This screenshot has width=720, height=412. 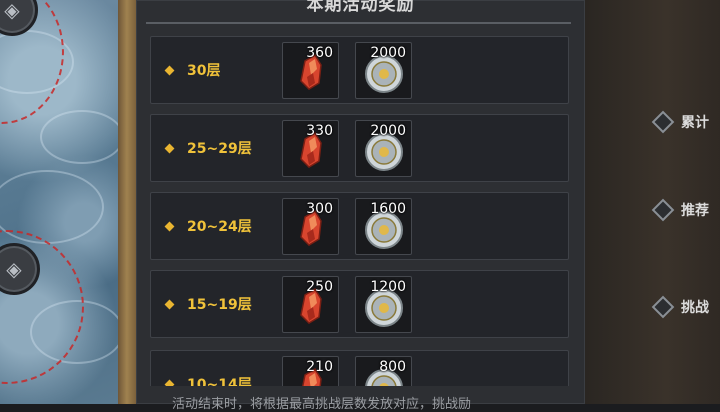 I want to click on reward-row: 10~14层 210 800, so click(x=359, y=368).